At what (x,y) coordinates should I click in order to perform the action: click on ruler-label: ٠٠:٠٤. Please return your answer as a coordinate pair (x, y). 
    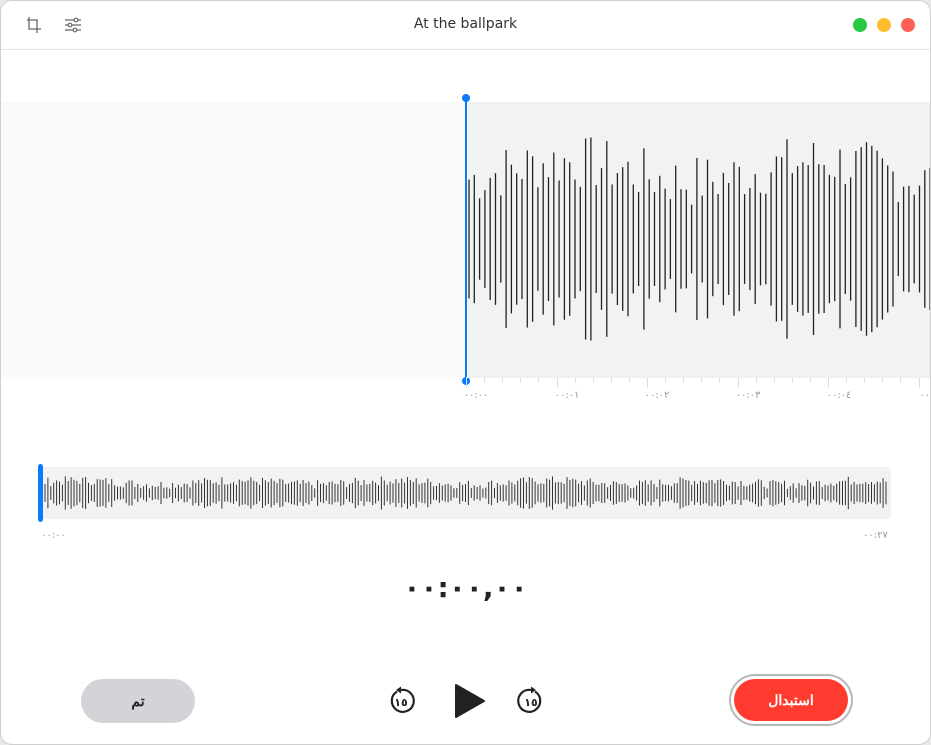
    Looking at the image, I should click on (839, 395).